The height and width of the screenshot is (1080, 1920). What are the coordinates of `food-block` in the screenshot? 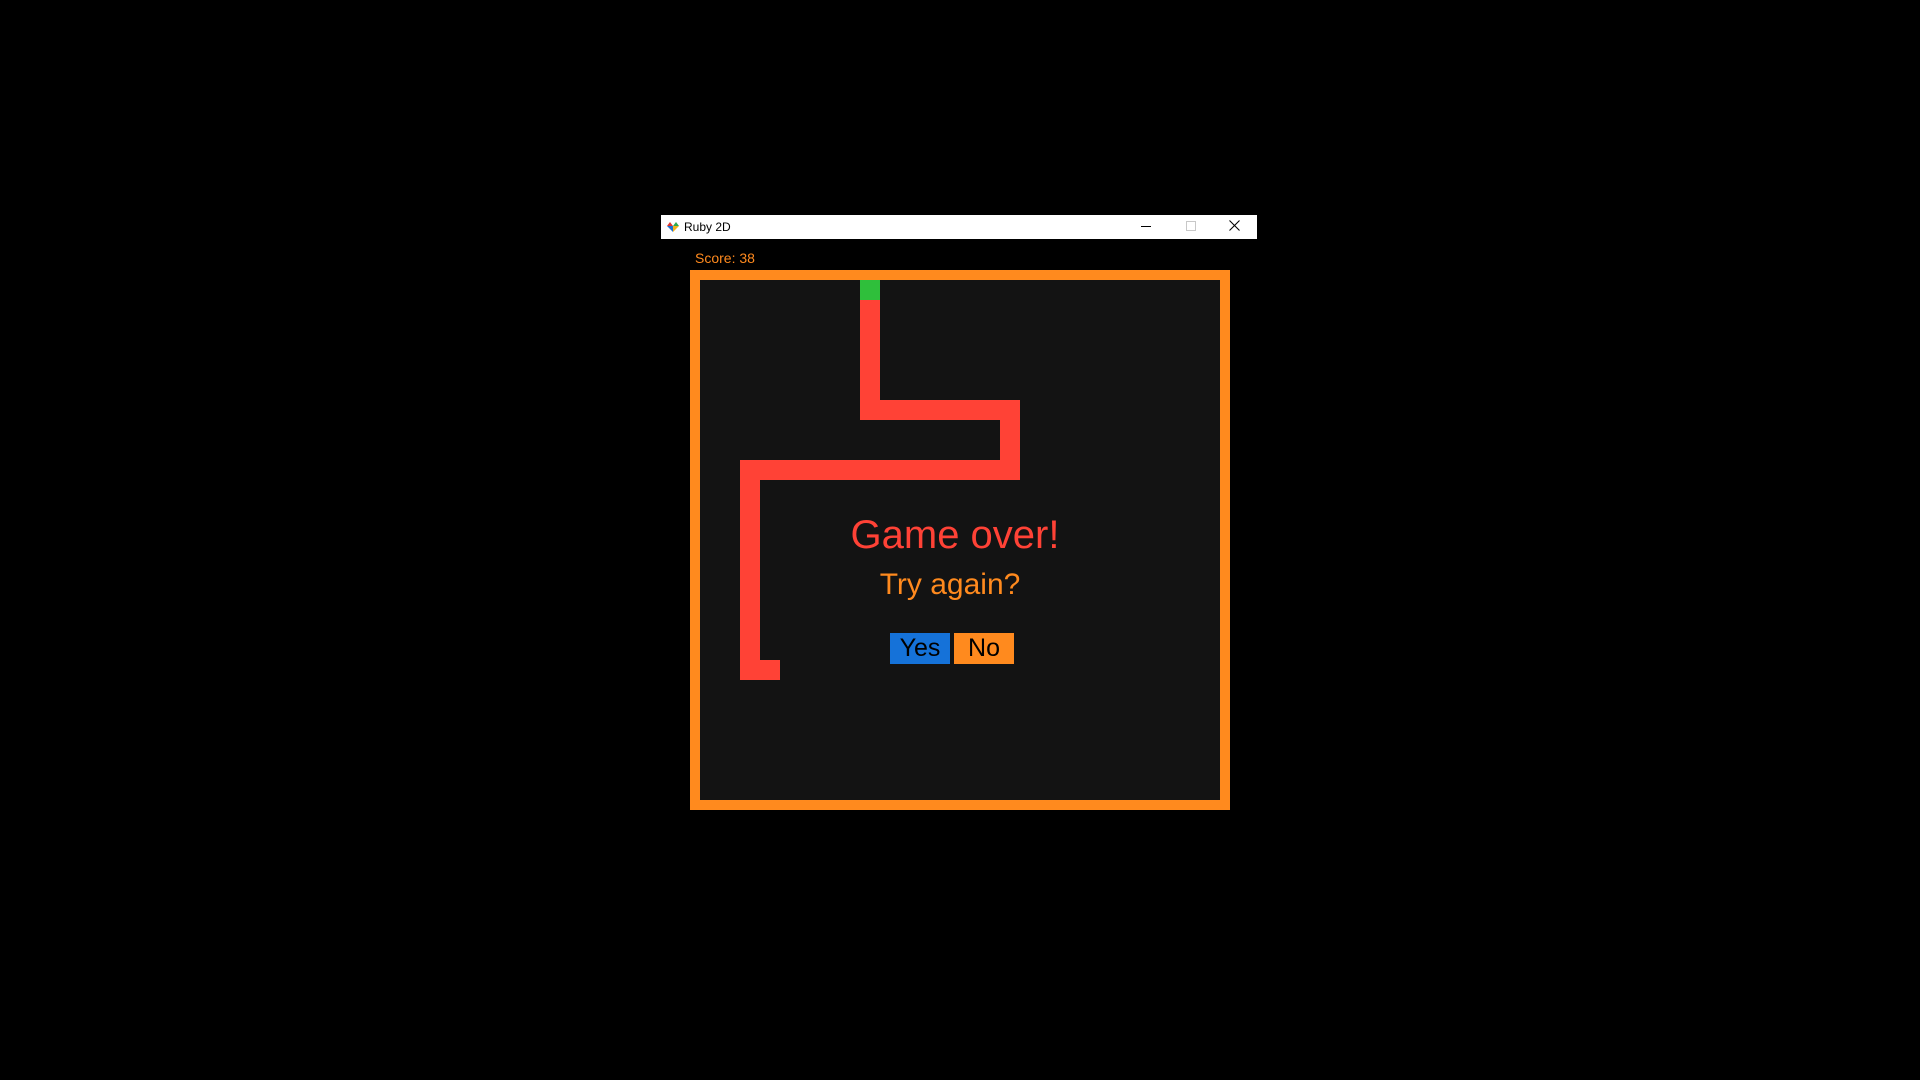 It's located at (870, 290).